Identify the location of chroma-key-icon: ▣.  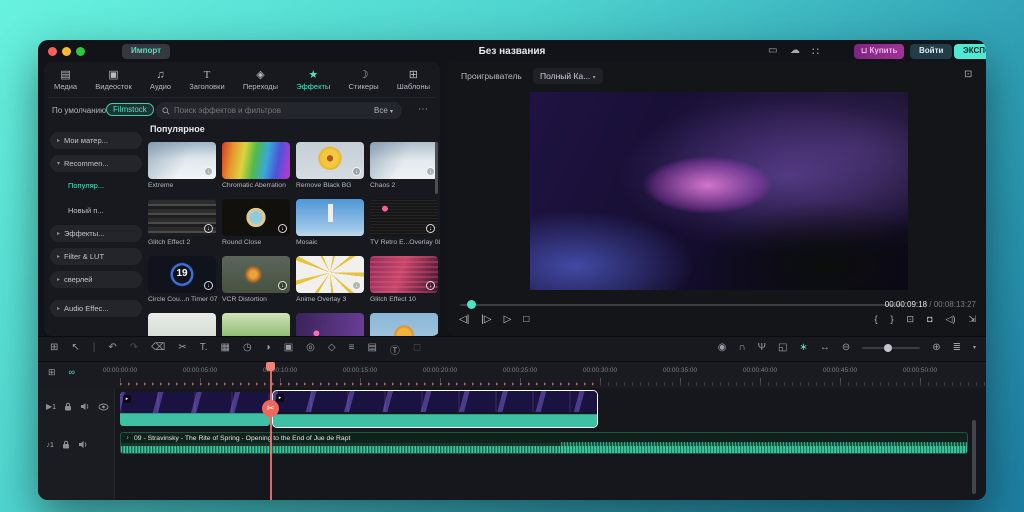
(288, 349).